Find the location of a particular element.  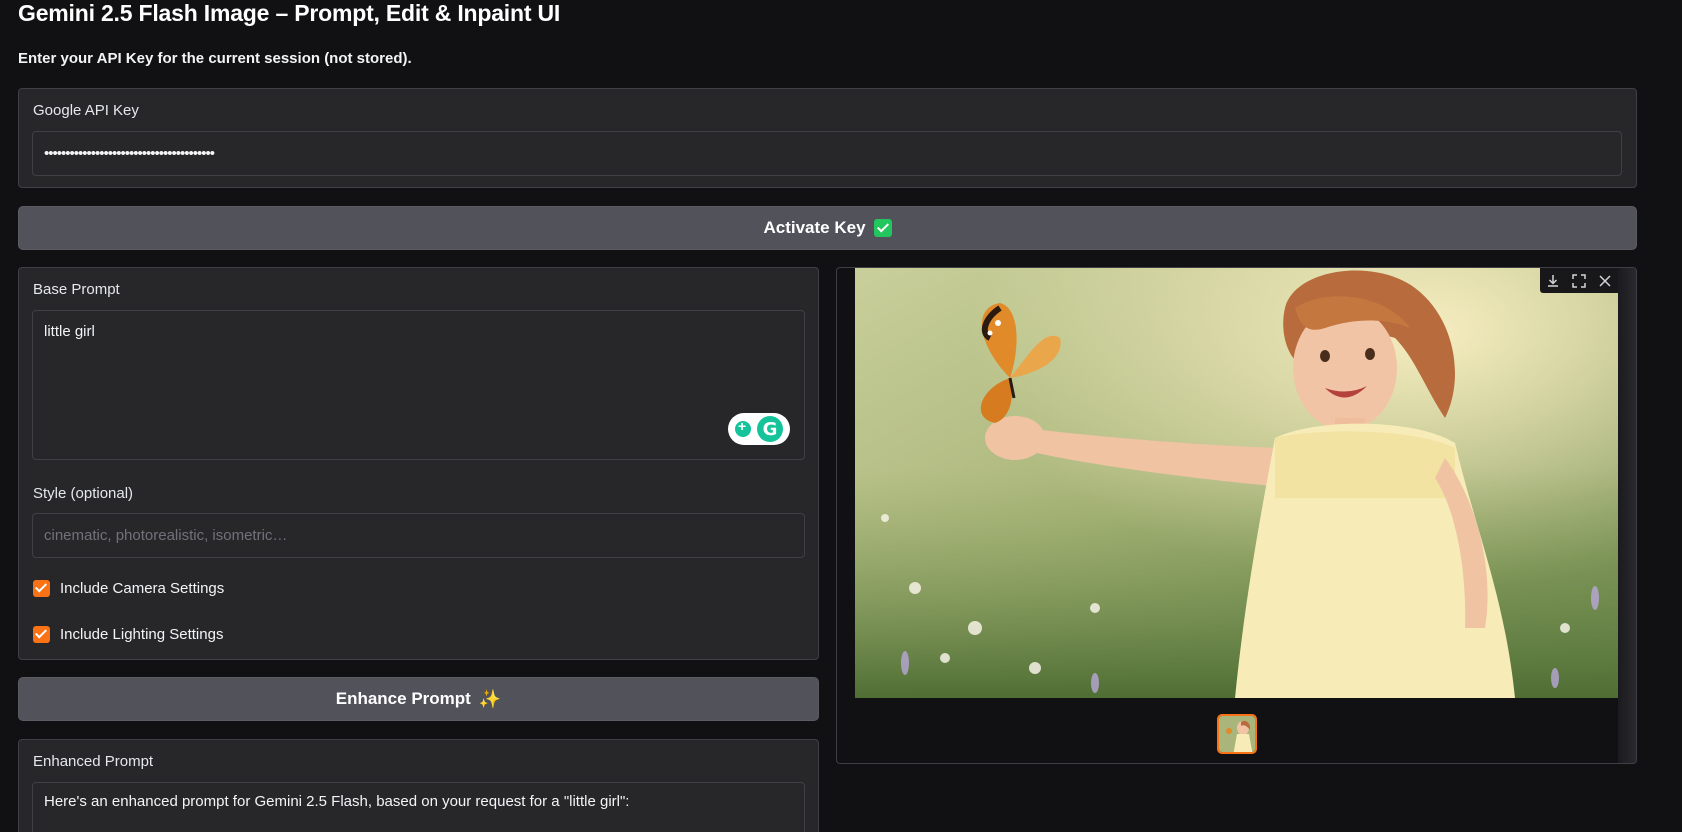

check-mark-icon is located at coordinates (882, 228).